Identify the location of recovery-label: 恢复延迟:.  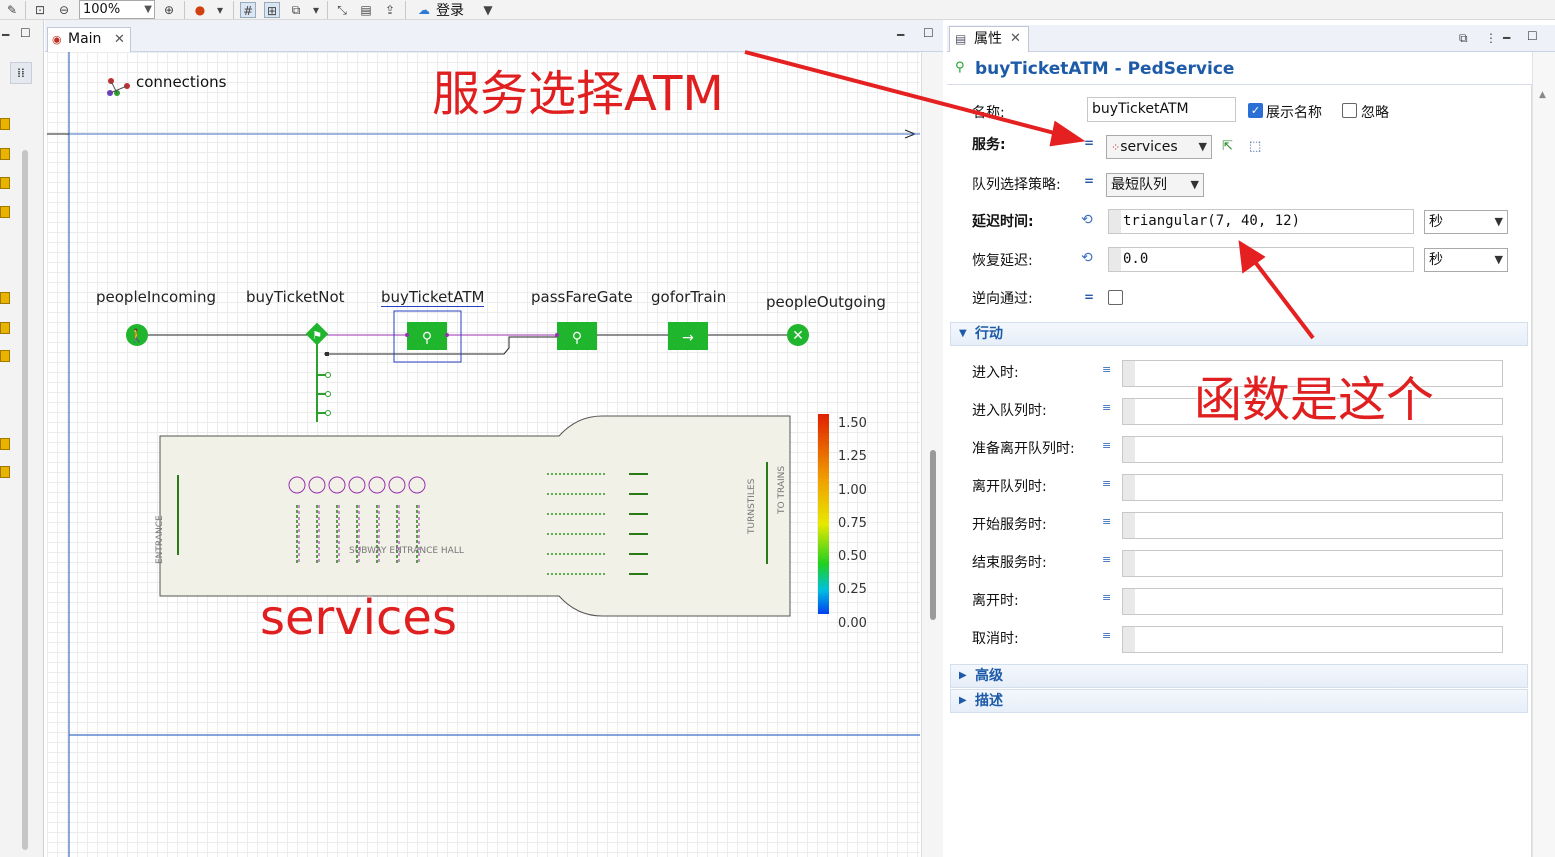
(1002, 261).